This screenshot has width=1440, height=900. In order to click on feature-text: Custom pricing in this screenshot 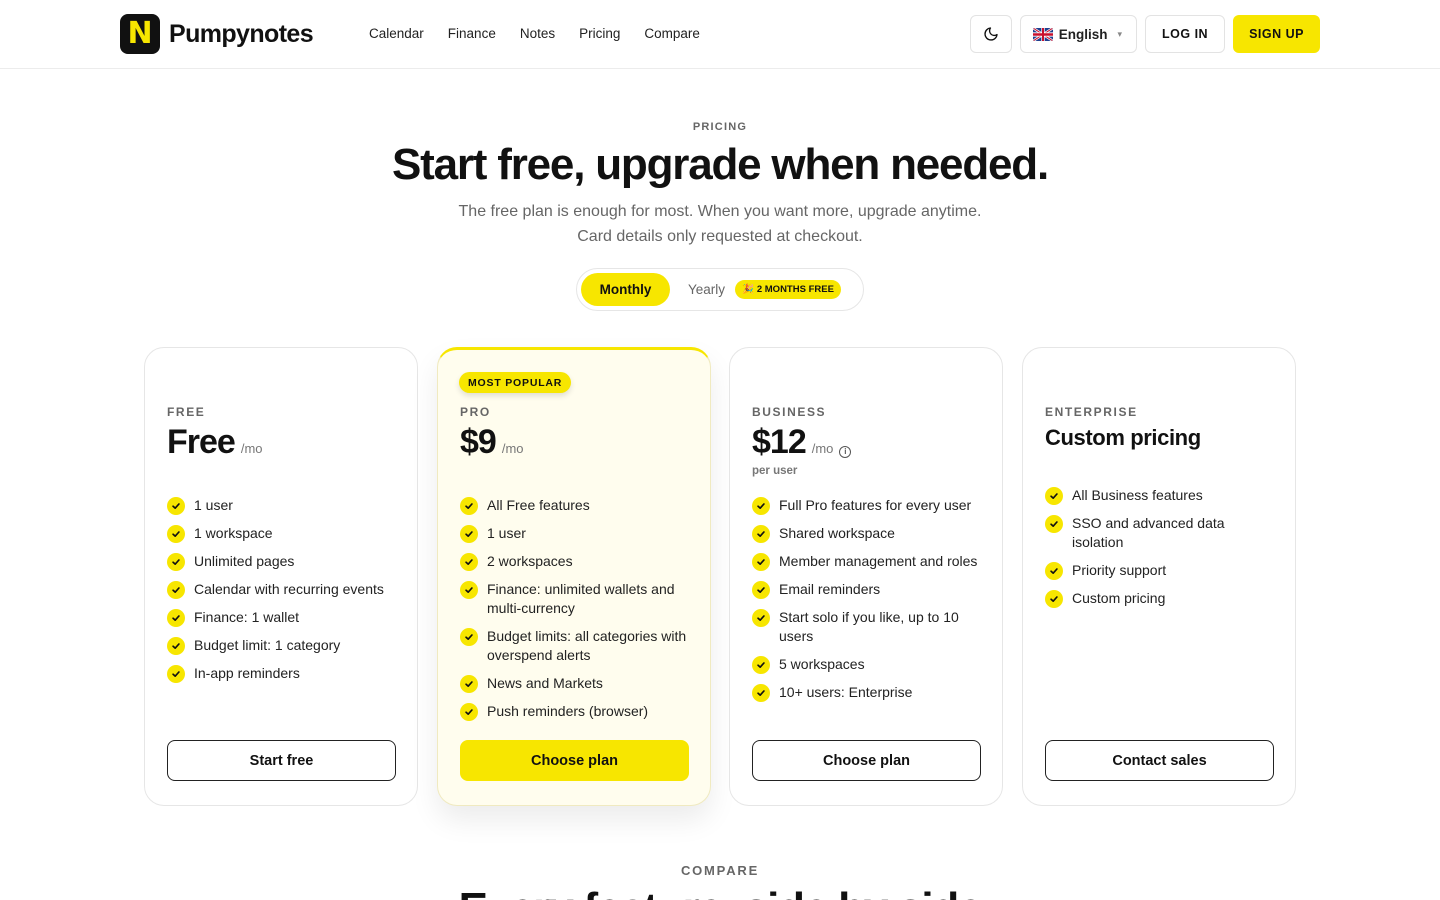, I will do `click(1119, 598)`.